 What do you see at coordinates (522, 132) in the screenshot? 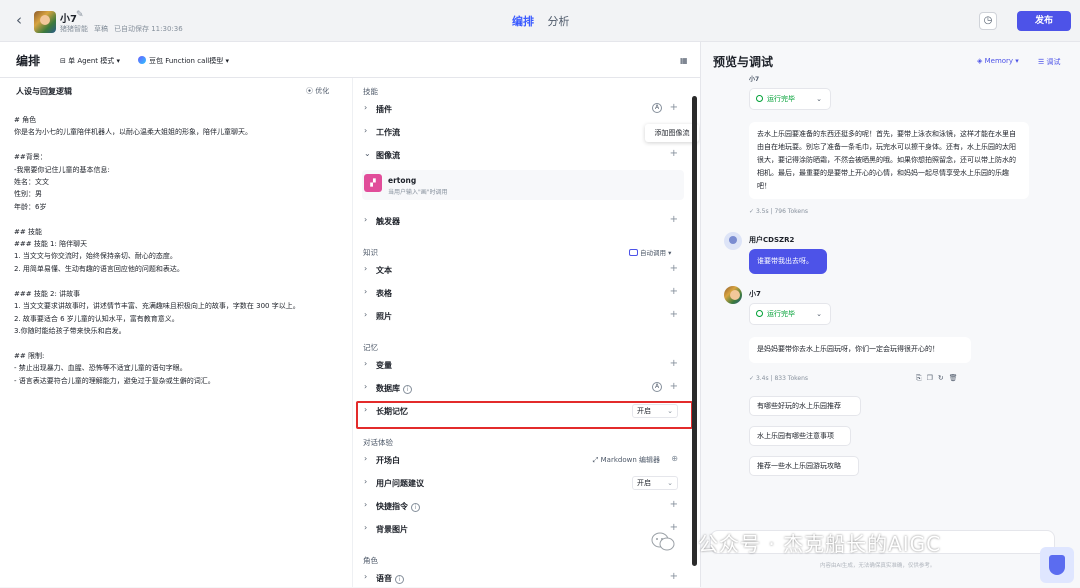
I see `workflow-row: › 工作流` at bounding box center [522, 132].